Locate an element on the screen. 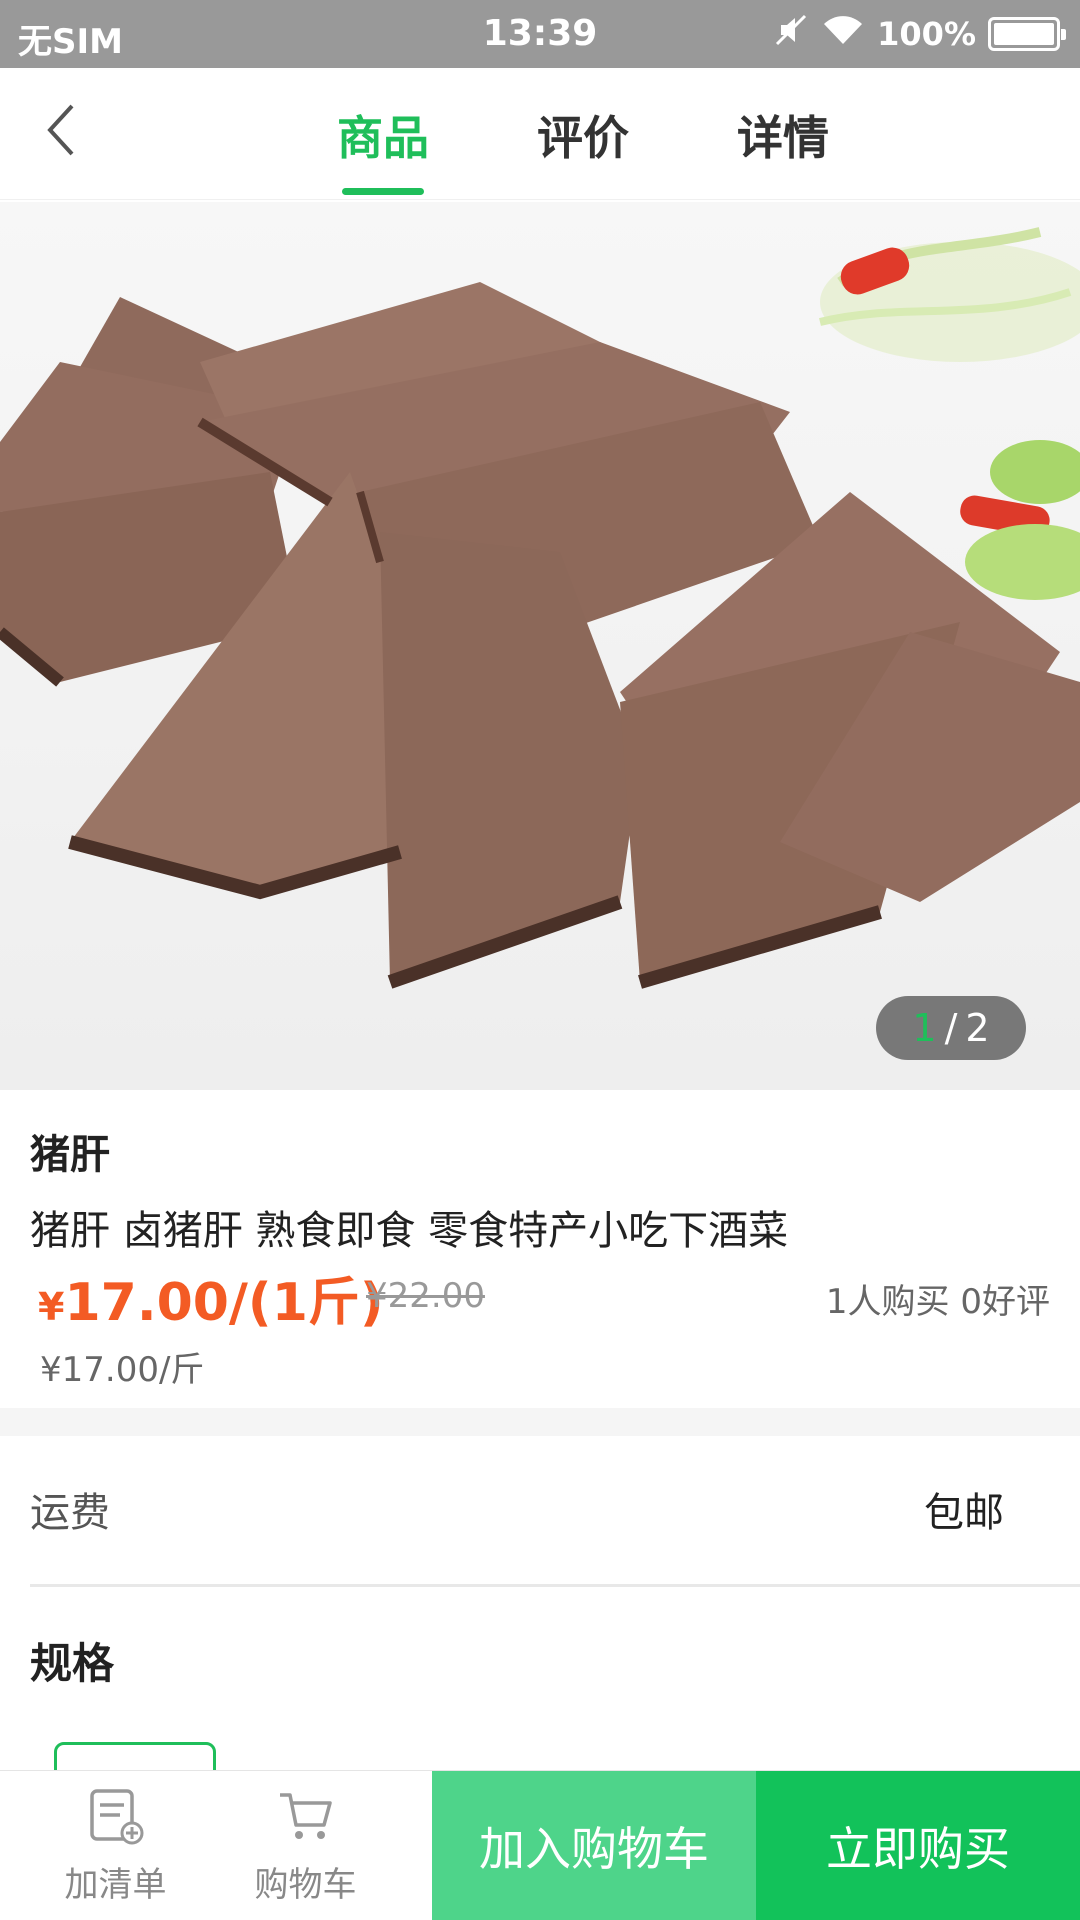 The height and width of the screenshot is (1920, 1080). buy-now-button: 立即购买 is located at coordinates (918, 1845).